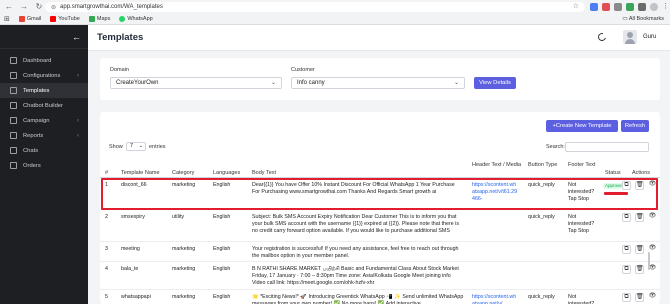  Describe the element at coordinates (378, 83) in the screenshot. I see `customer-select: Info canny ⌄` at that location.